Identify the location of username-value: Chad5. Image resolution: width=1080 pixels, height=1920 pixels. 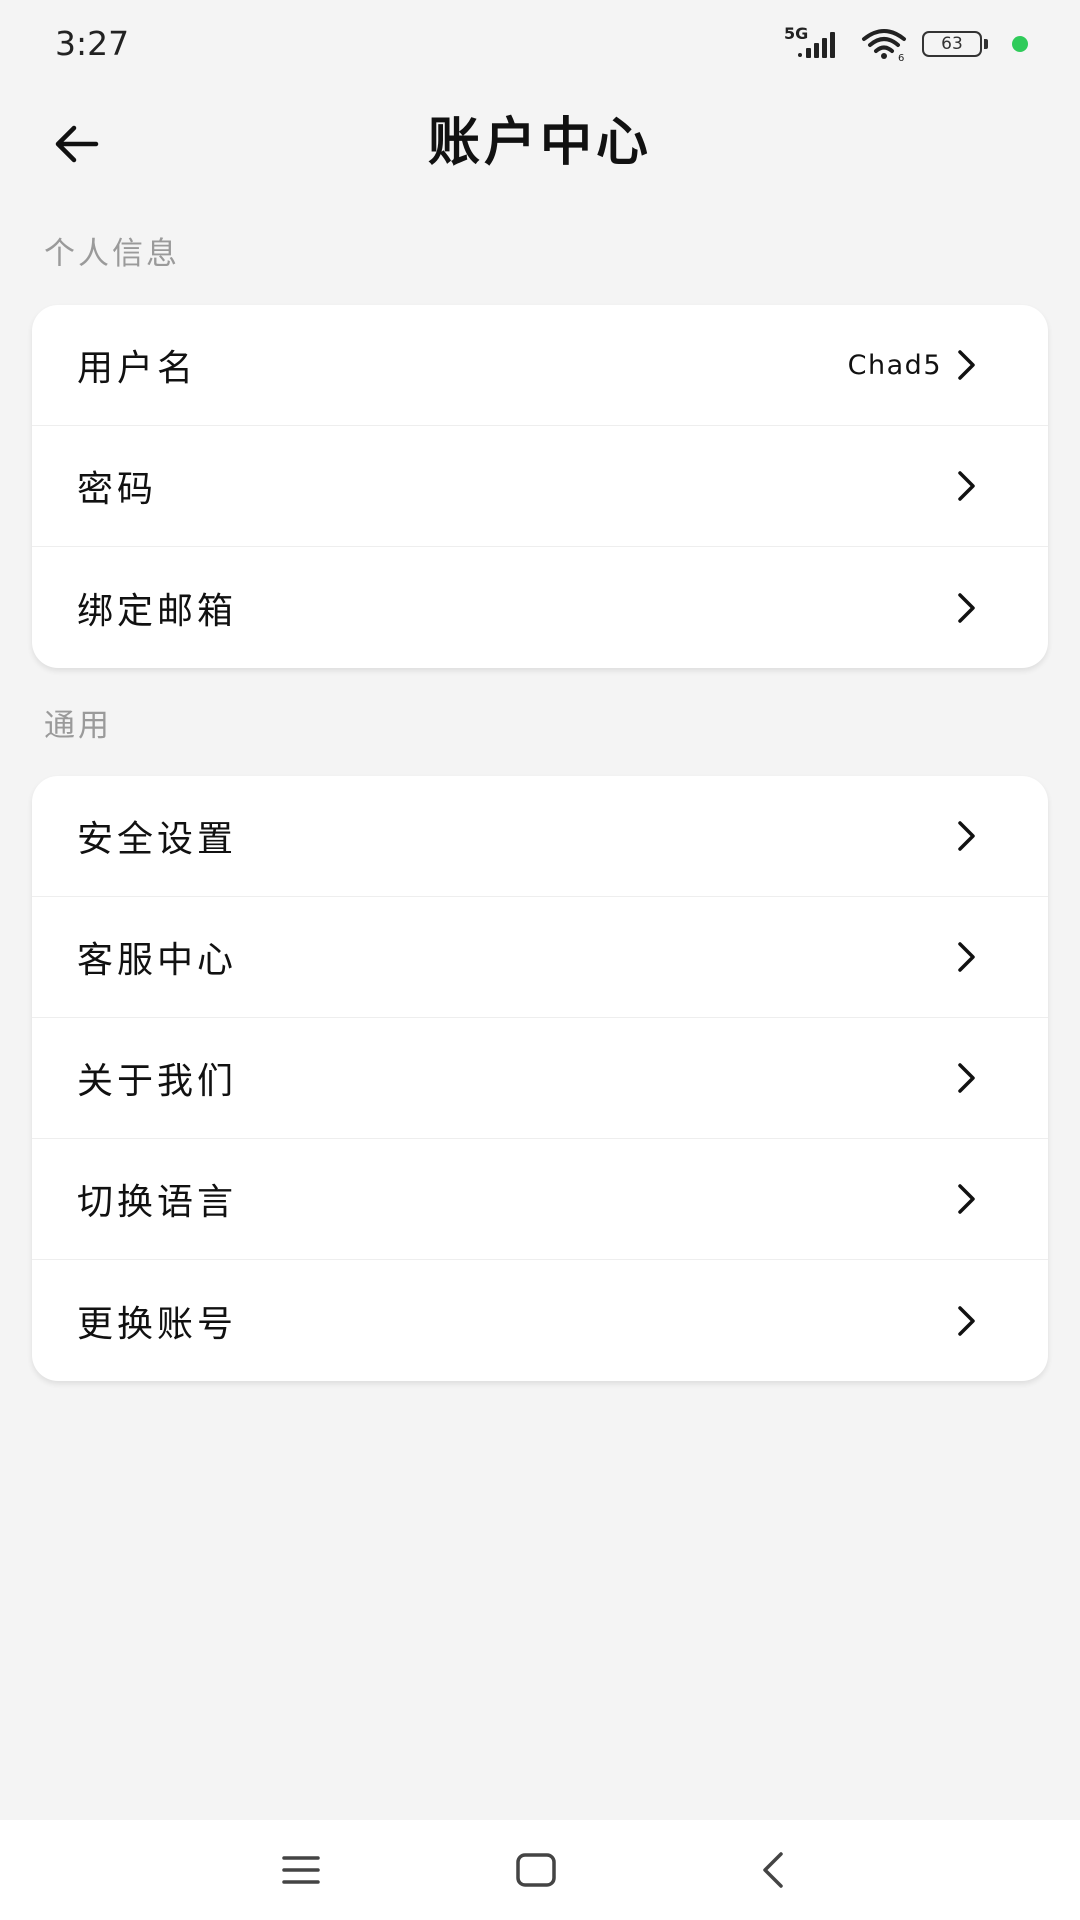
(894, 365).